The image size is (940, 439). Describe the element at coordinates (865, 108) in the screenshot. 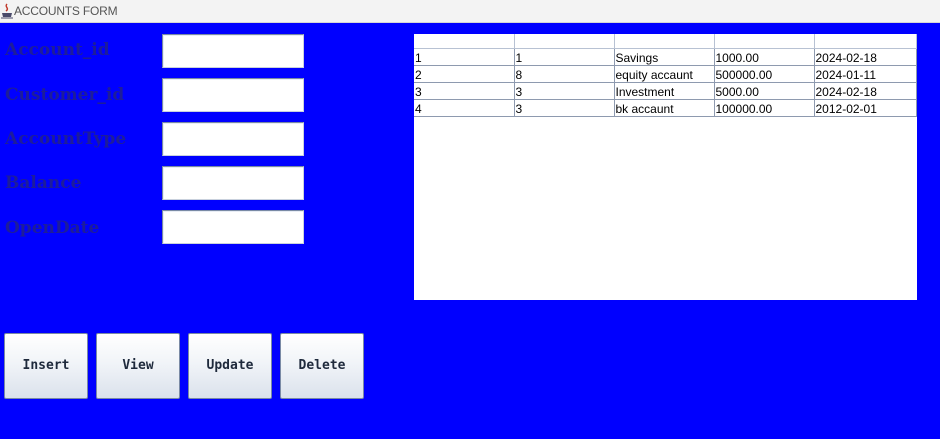

I see `table-cell: 2012-02-01` at that location.